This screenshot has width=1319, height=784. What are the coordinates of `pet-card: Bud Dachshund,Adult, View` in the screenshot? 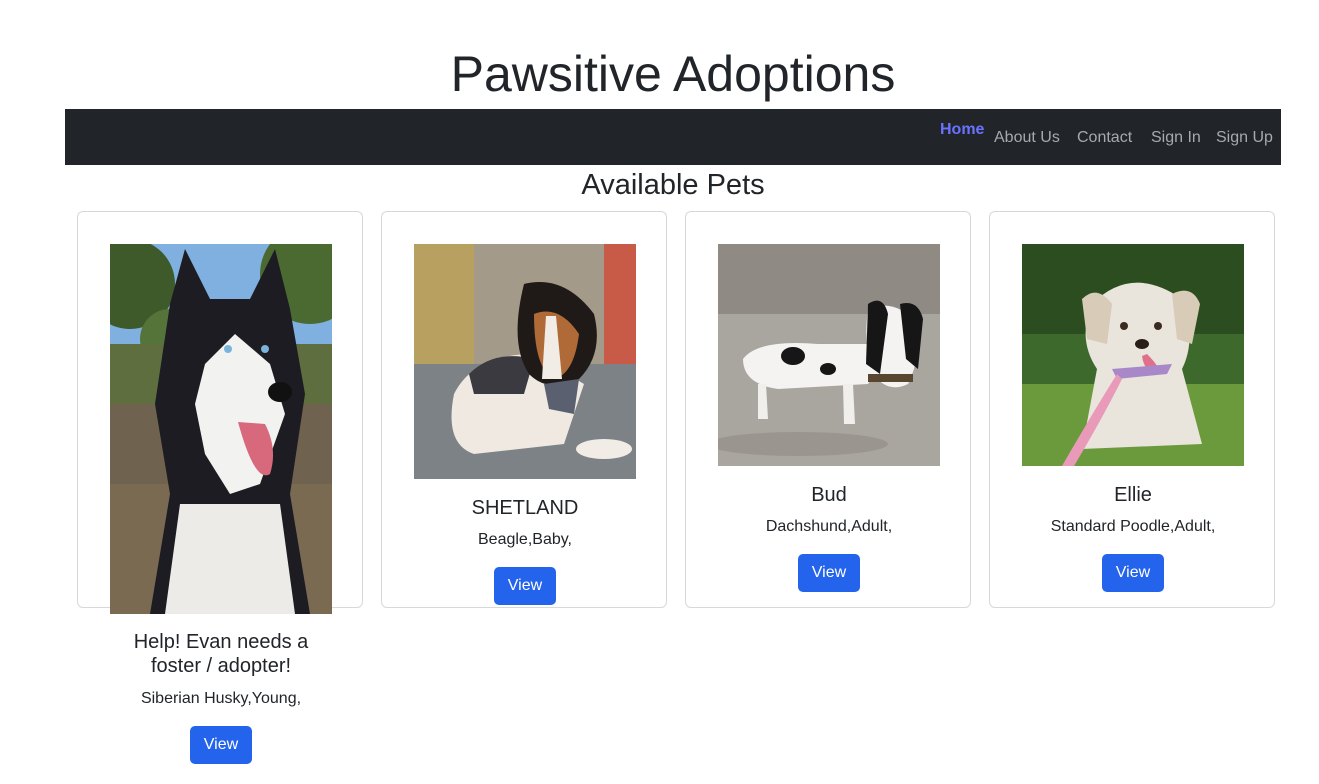 It's located at (828, 409).